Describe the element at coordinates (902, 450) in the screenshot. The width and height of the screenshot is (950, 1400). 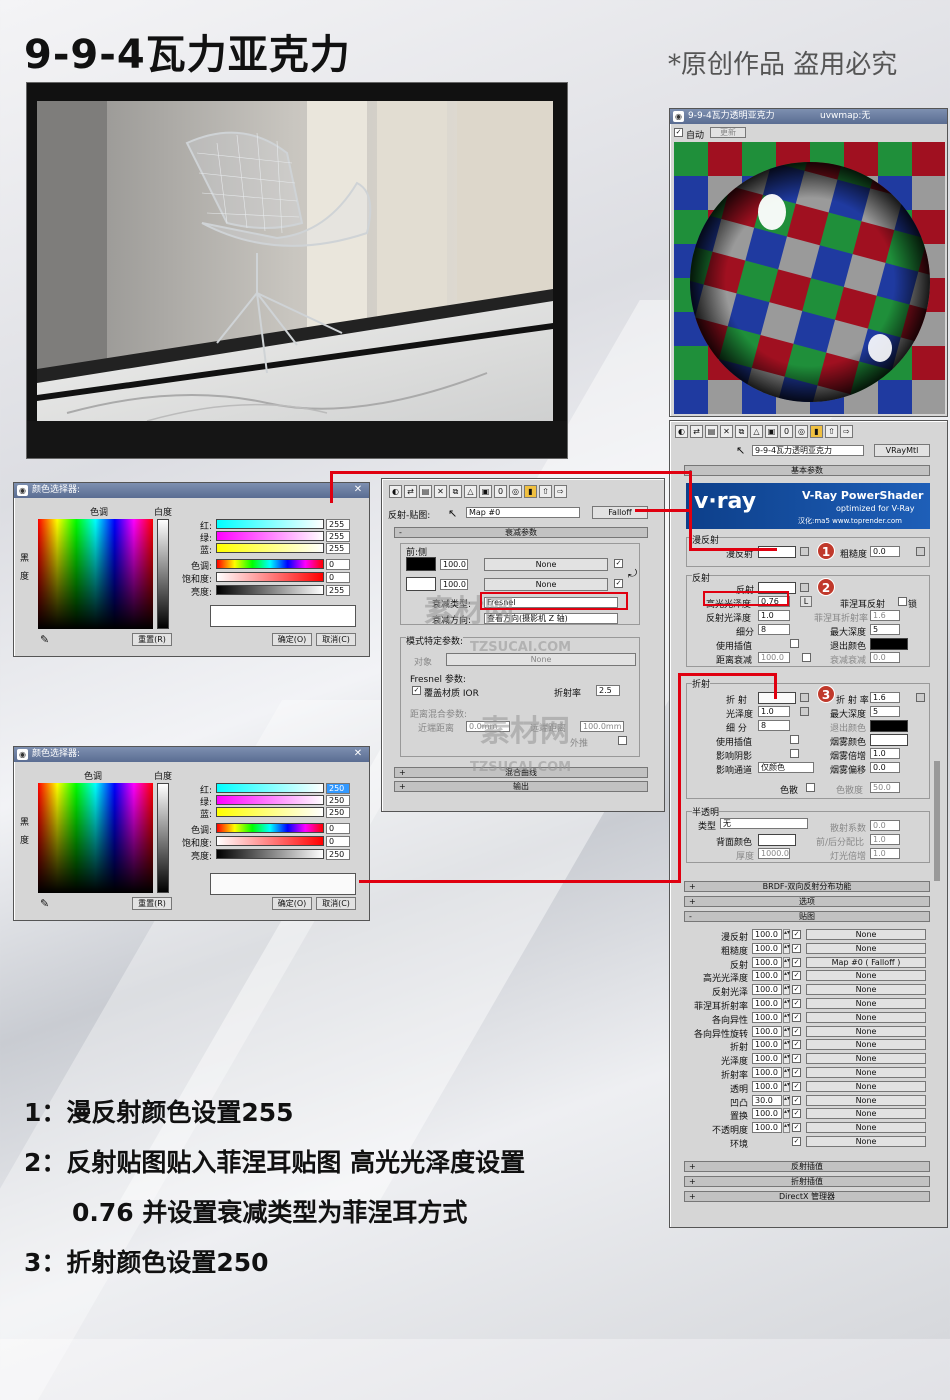
I see `material-type-button: VRayMtl` at that location.